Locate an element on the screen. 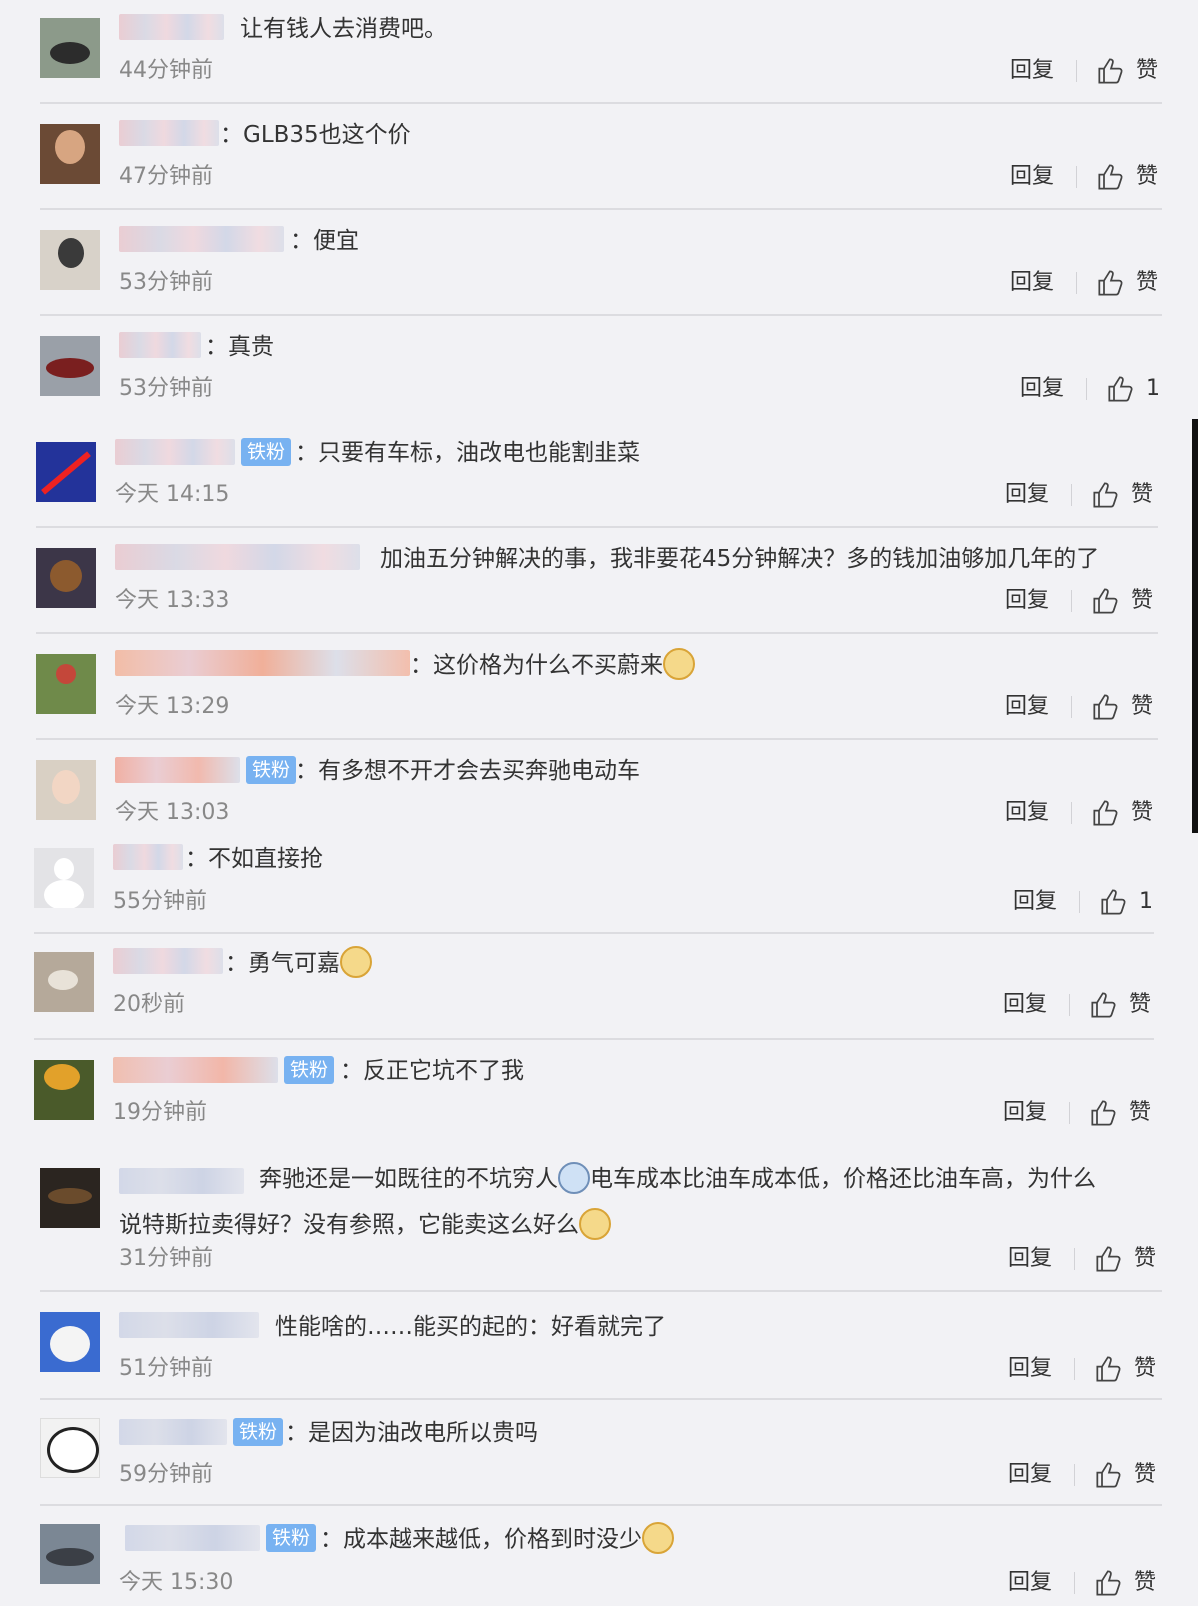 The width and height of the screenshot is (1198, 1606). comment-time: 59分钟前 is located at coordinates (166, 1474).